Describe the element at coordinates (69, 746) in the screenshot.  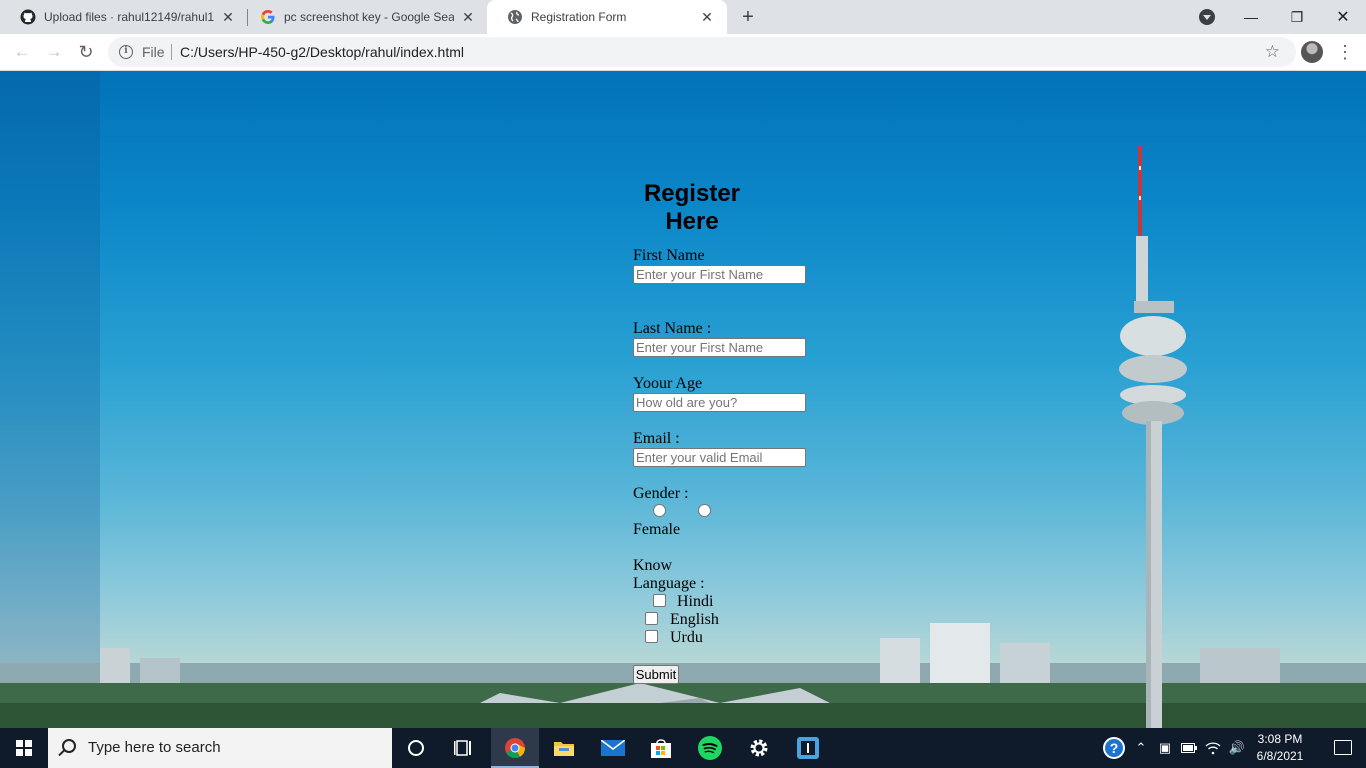
I see `search-icon` at that location.